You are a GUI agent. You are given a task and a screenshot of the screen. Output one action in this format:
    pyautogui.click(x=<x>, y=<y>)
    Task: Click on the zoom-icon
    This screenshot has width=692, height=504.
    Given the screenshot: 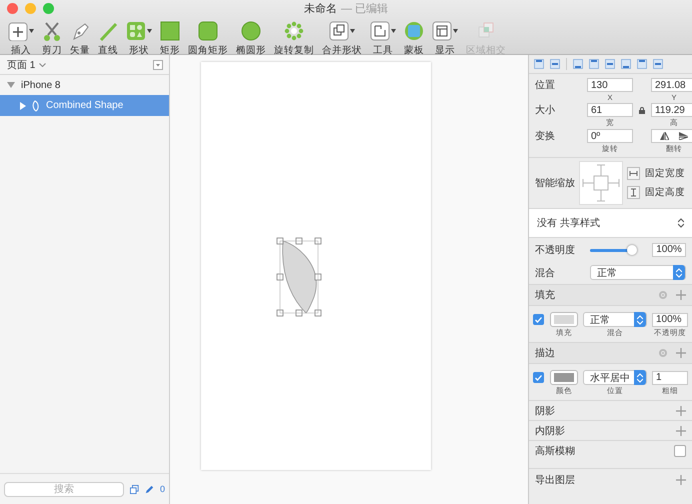 What is the action you would take?
    pyautogui.click(x=48, y=8)
    